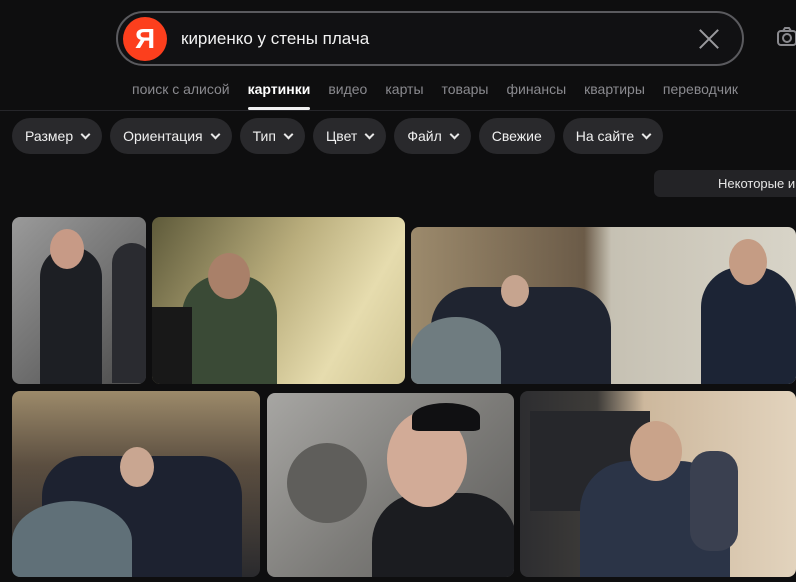 Image resolution: width=796 pixels, height=582 pixels. What do you see at coordinates (181, 94) in the screenshot?
I see `tab-alice: поиск с алисой` at bounding box center [181, 94].